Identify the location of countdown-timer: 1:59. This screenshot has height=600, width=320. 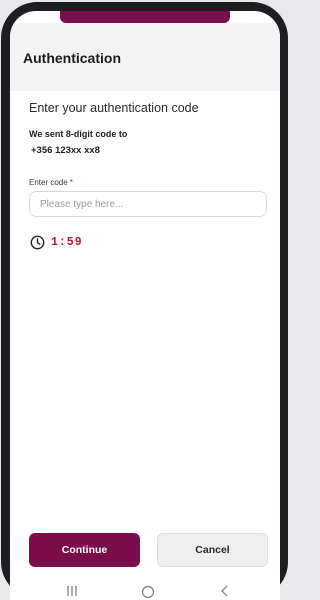
(56, 242).